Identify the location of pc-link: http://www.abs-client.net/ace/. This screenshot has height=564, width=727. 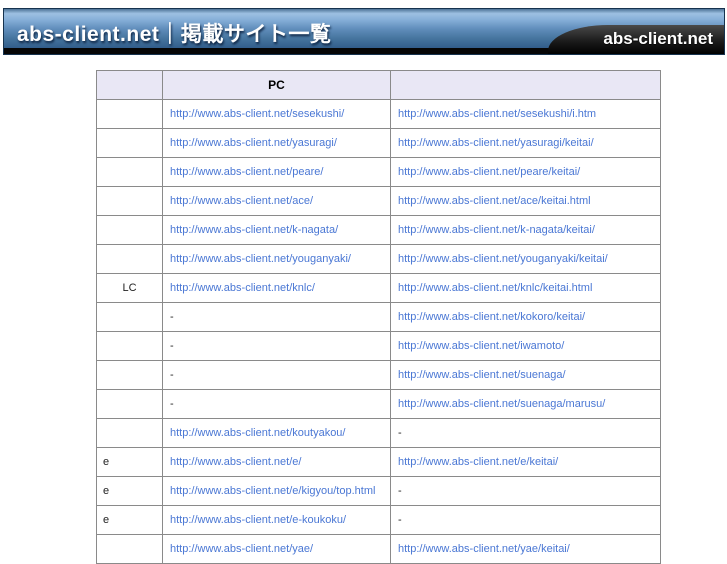
(241, 201).